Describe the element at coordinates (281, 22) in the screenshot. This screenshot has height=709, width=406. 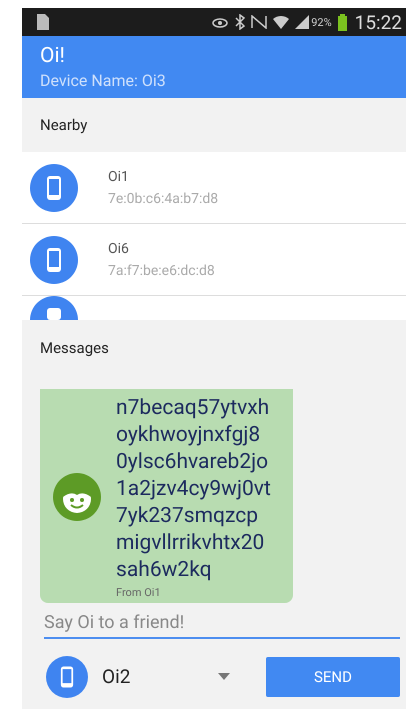
I see `wifi-icon` at that location.